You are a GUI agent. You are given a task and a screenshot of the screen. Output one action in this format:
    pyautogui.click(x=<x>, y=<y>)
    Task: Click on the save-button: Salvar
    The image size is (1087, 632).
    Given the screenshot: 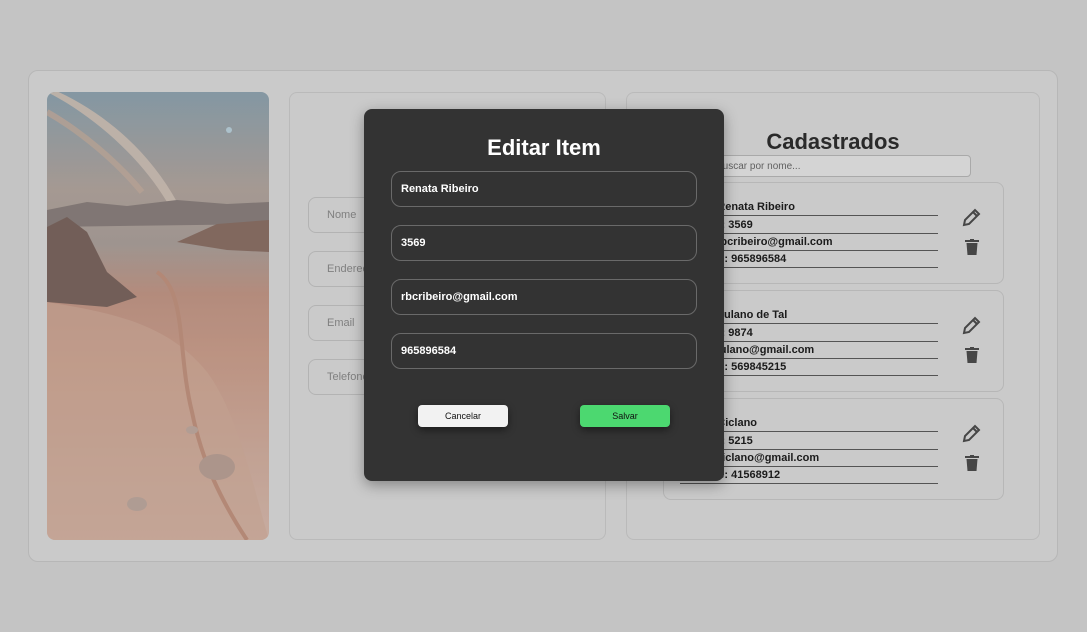 What is the action you would take?
    pyautogui.click(x=625, y=416)
    